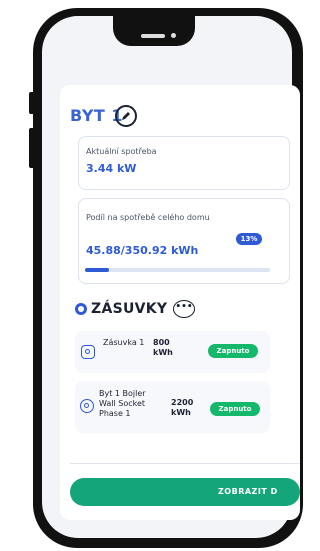  What do you see at coordinates (97, 270) in the screenshot?
I see `share-progress-fill` at bounding box center [97, 270].